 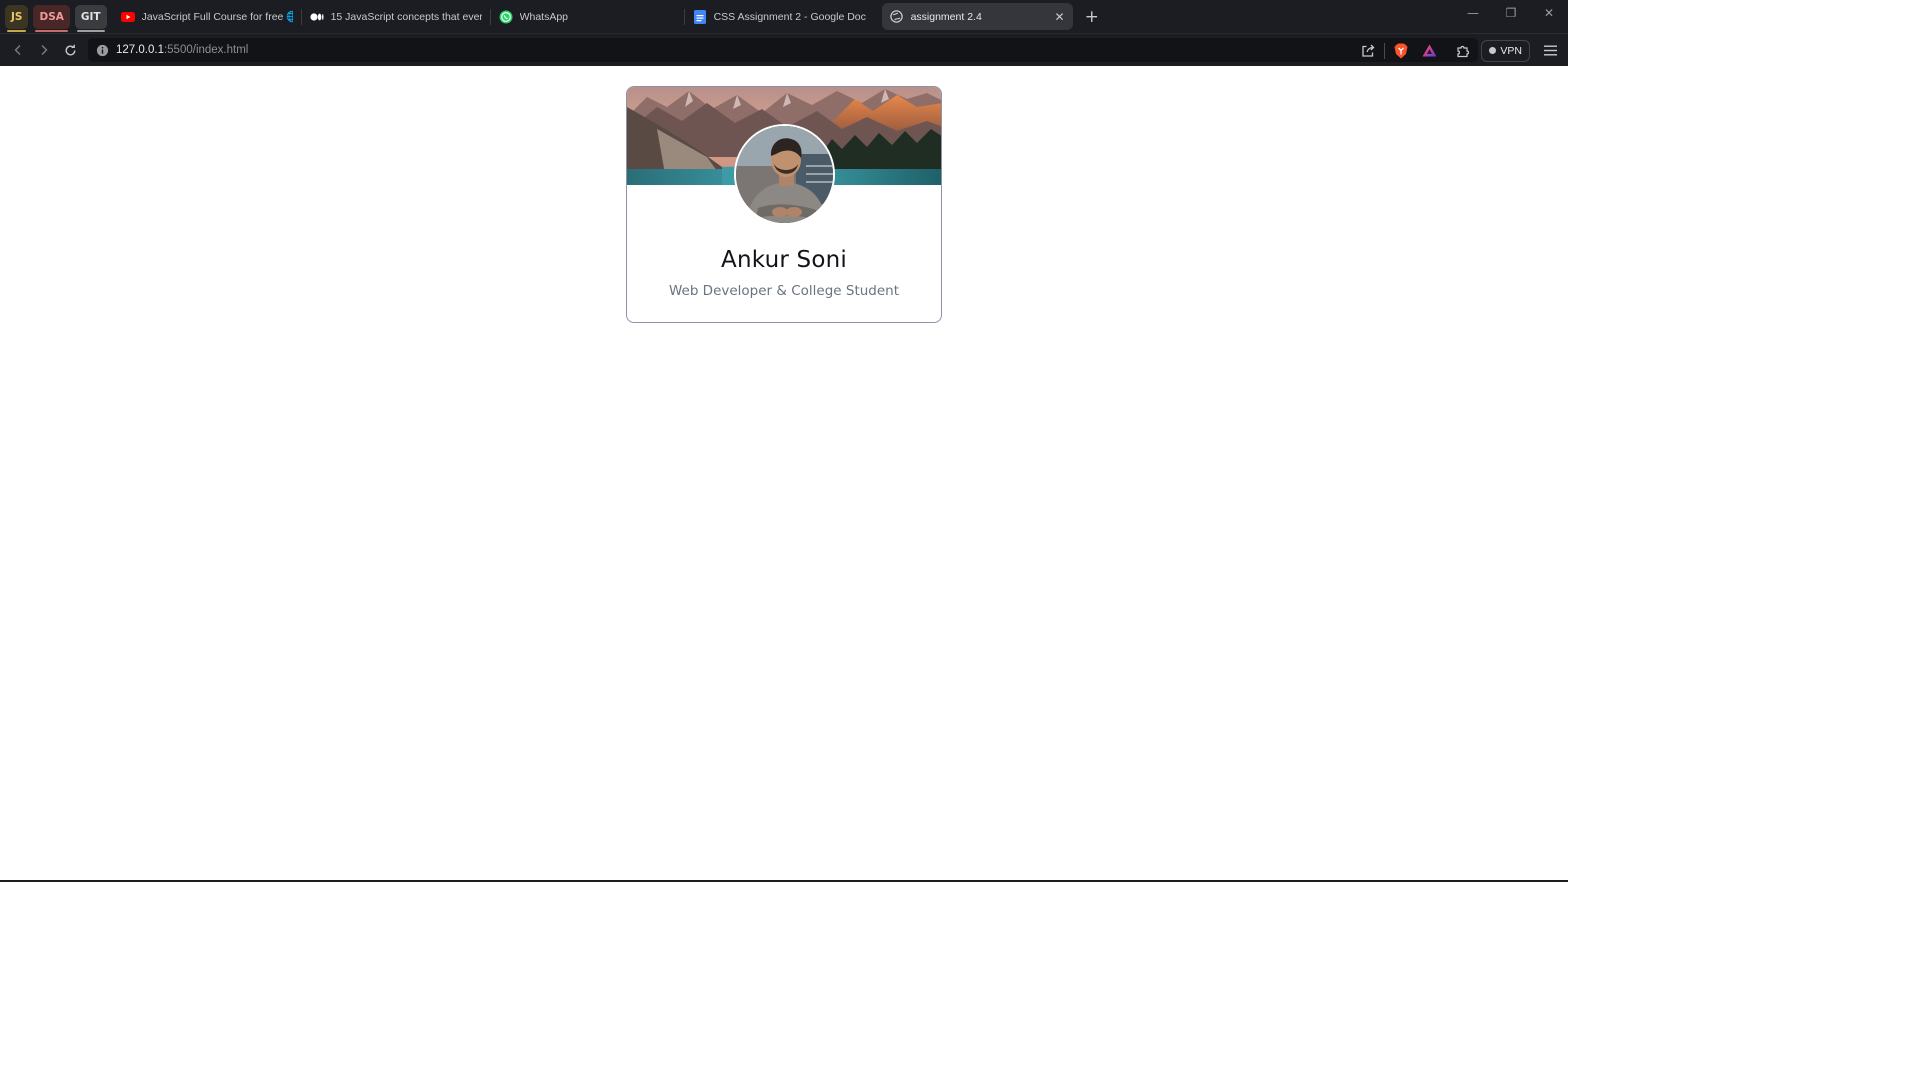 I want to click on menu-icon, so click(x=1550, y=51).